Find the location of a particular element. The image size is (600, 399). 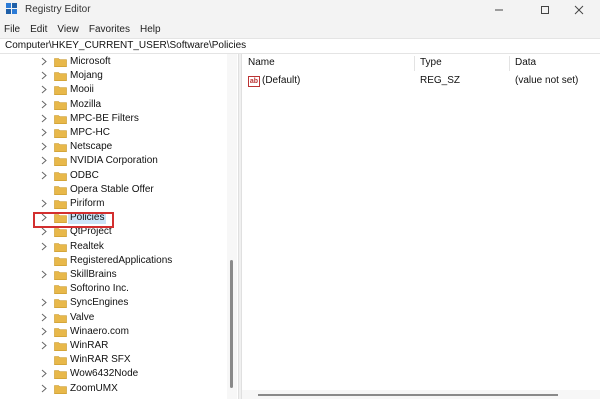

column-header-type: Type is located at coordinates (431, 62).